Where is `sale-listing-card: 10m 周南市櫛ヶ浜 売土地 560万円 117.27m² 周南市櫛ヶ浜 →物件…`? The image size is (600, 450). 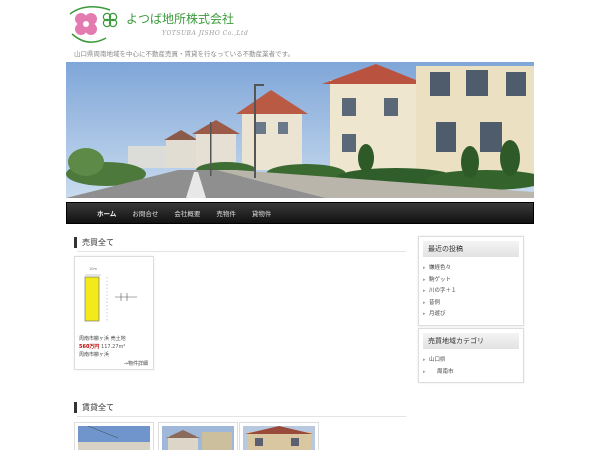 sale-listing-card: 10m 周南市櫛ヶ浜 売土地 560万円 117.27m² 周南市櫛ヶ浜 →物件… is located at coordinates (114, 313).